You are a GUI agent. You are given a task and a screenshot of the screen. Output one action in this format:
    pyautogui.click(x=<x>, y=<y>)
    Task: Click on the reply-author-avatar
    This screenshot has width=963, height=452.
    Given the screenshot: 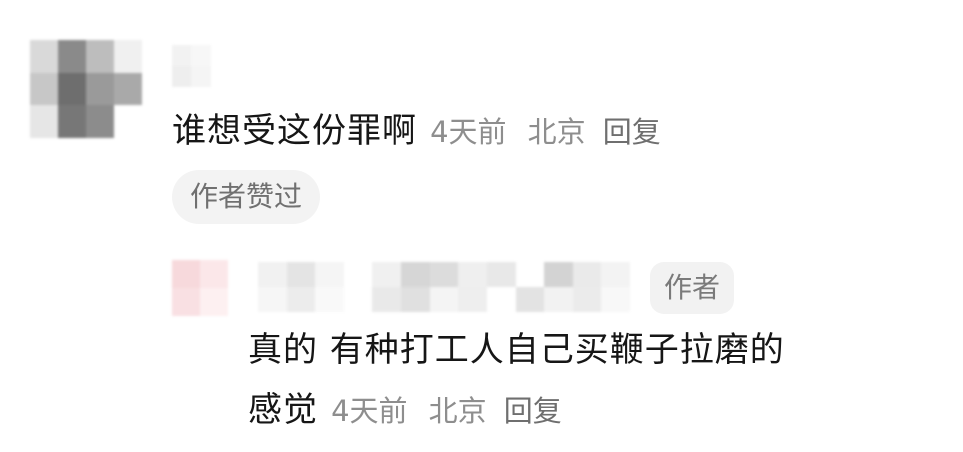 What is the action you would take?
    pyautogui.click(x=200, y=288)
    